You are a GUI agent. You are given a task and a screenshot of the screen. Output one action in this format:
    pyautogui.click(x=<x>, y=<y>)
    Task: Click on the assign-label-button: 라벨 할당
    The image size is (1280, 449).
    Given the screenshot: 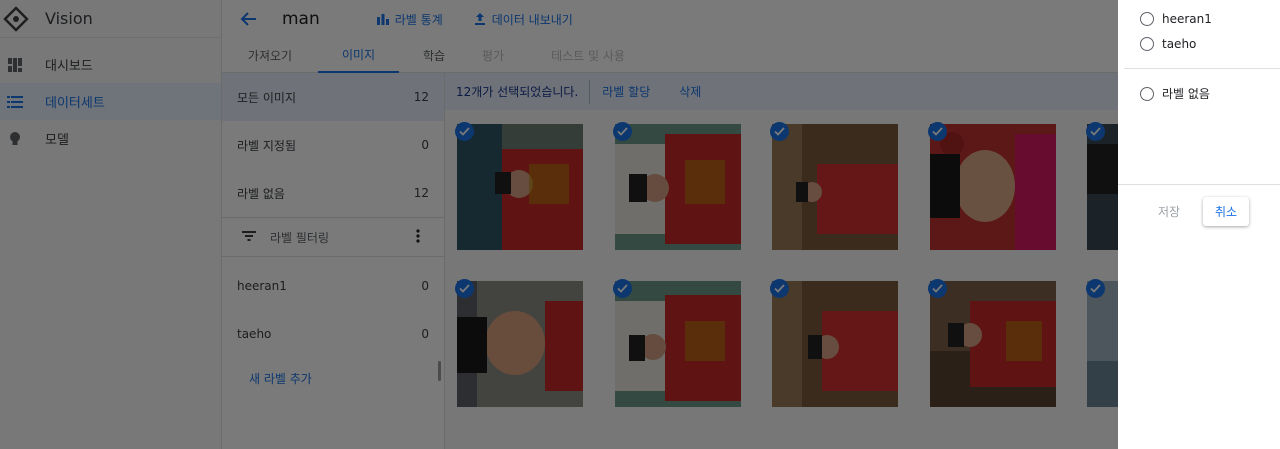 What is the action you would take?
    pyautogui.click(x=626, y=91)
    